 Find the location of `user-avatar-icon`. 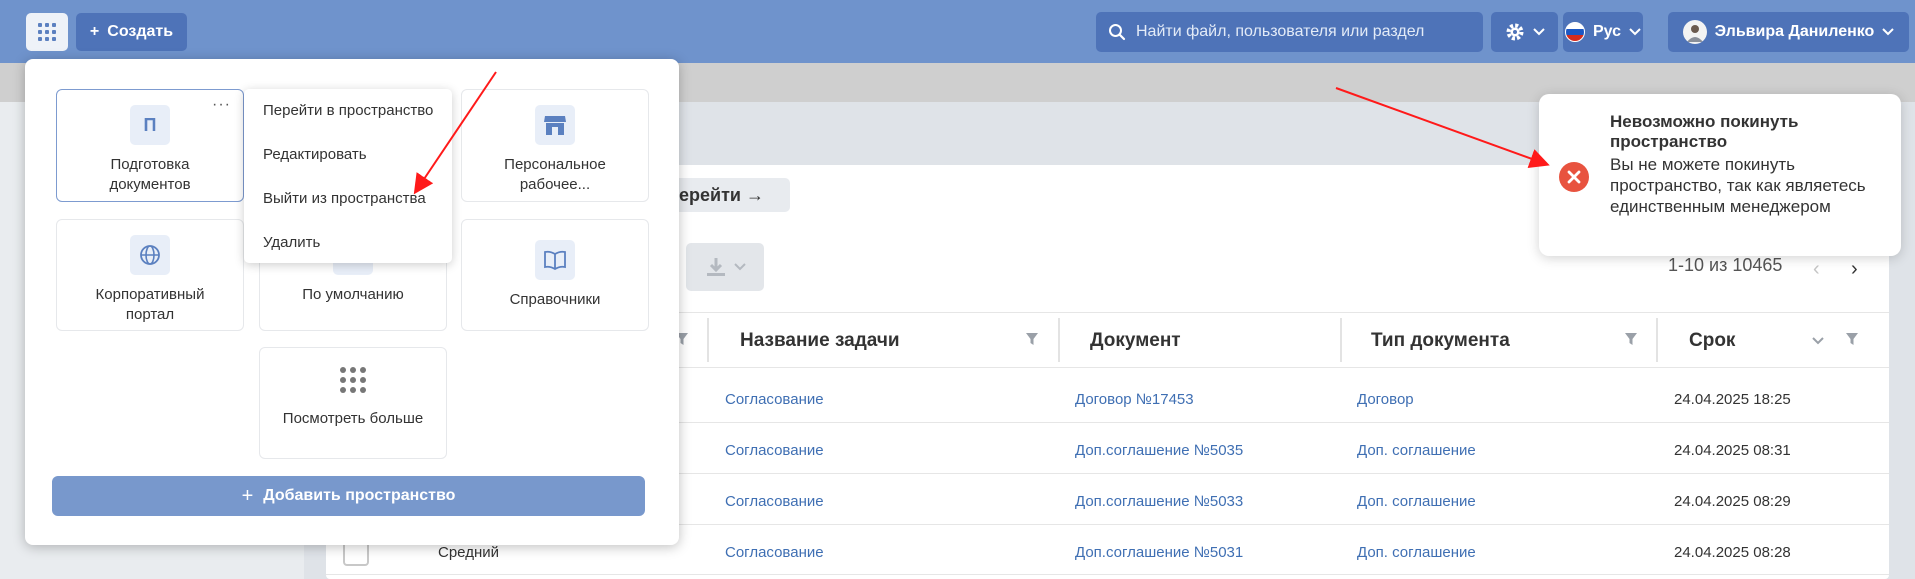

user-avatar-icon is located at coordinates (1694, 33).